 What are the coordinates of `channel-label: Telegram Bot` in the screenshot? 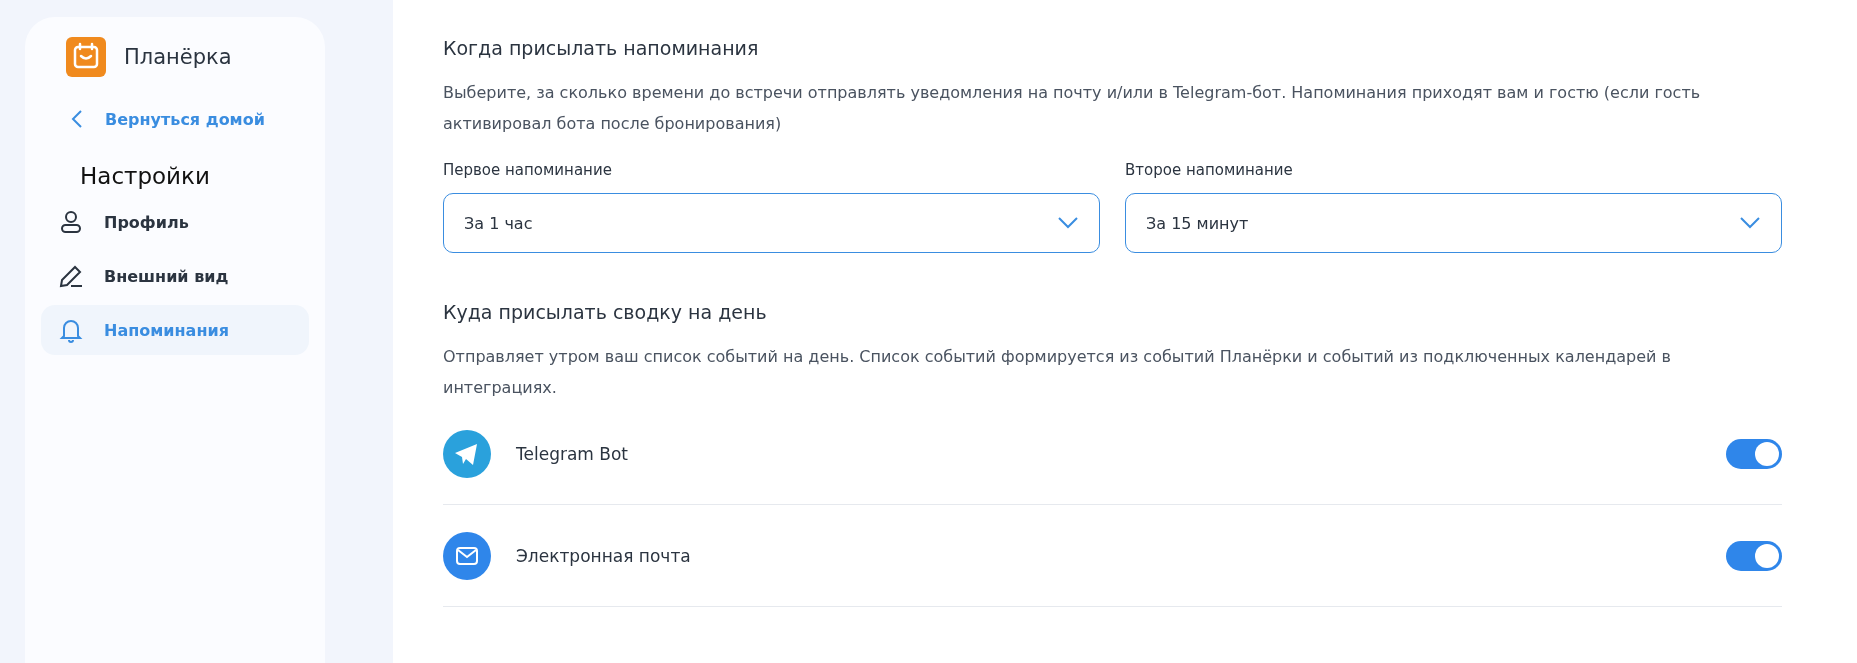 It's located at (573, 453).